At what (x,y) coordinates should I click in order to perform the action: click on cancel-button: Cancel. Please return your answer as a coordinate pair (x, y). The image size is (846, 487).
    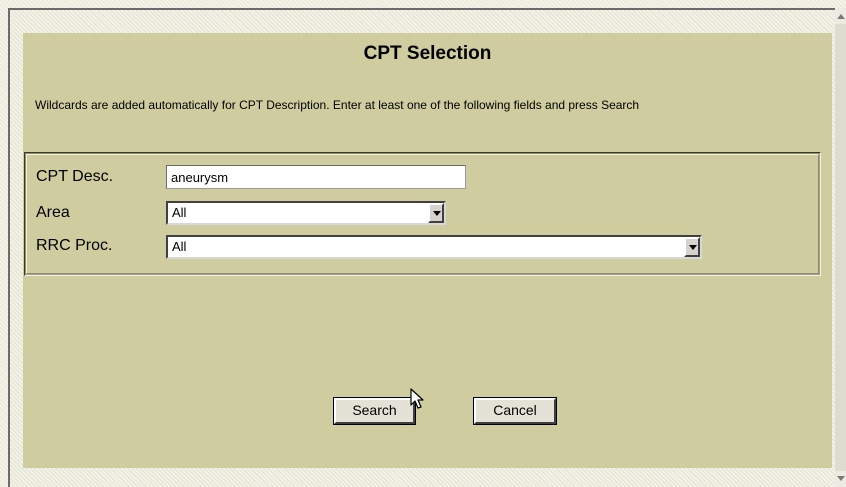
    Looking at the image, I should click on (515, 411).